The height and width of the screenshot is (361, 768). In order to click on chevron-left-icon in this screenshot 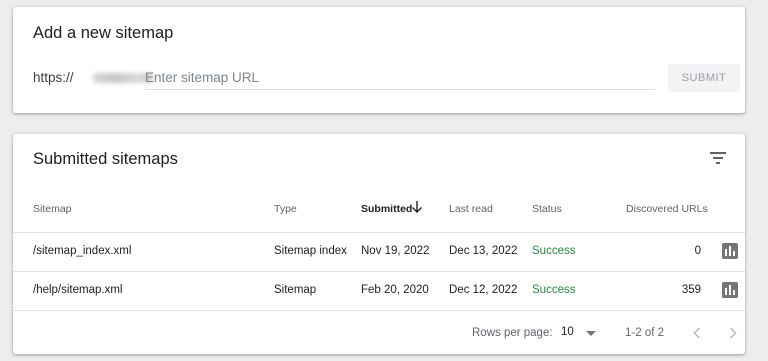, I will do `click(697, 333)`.